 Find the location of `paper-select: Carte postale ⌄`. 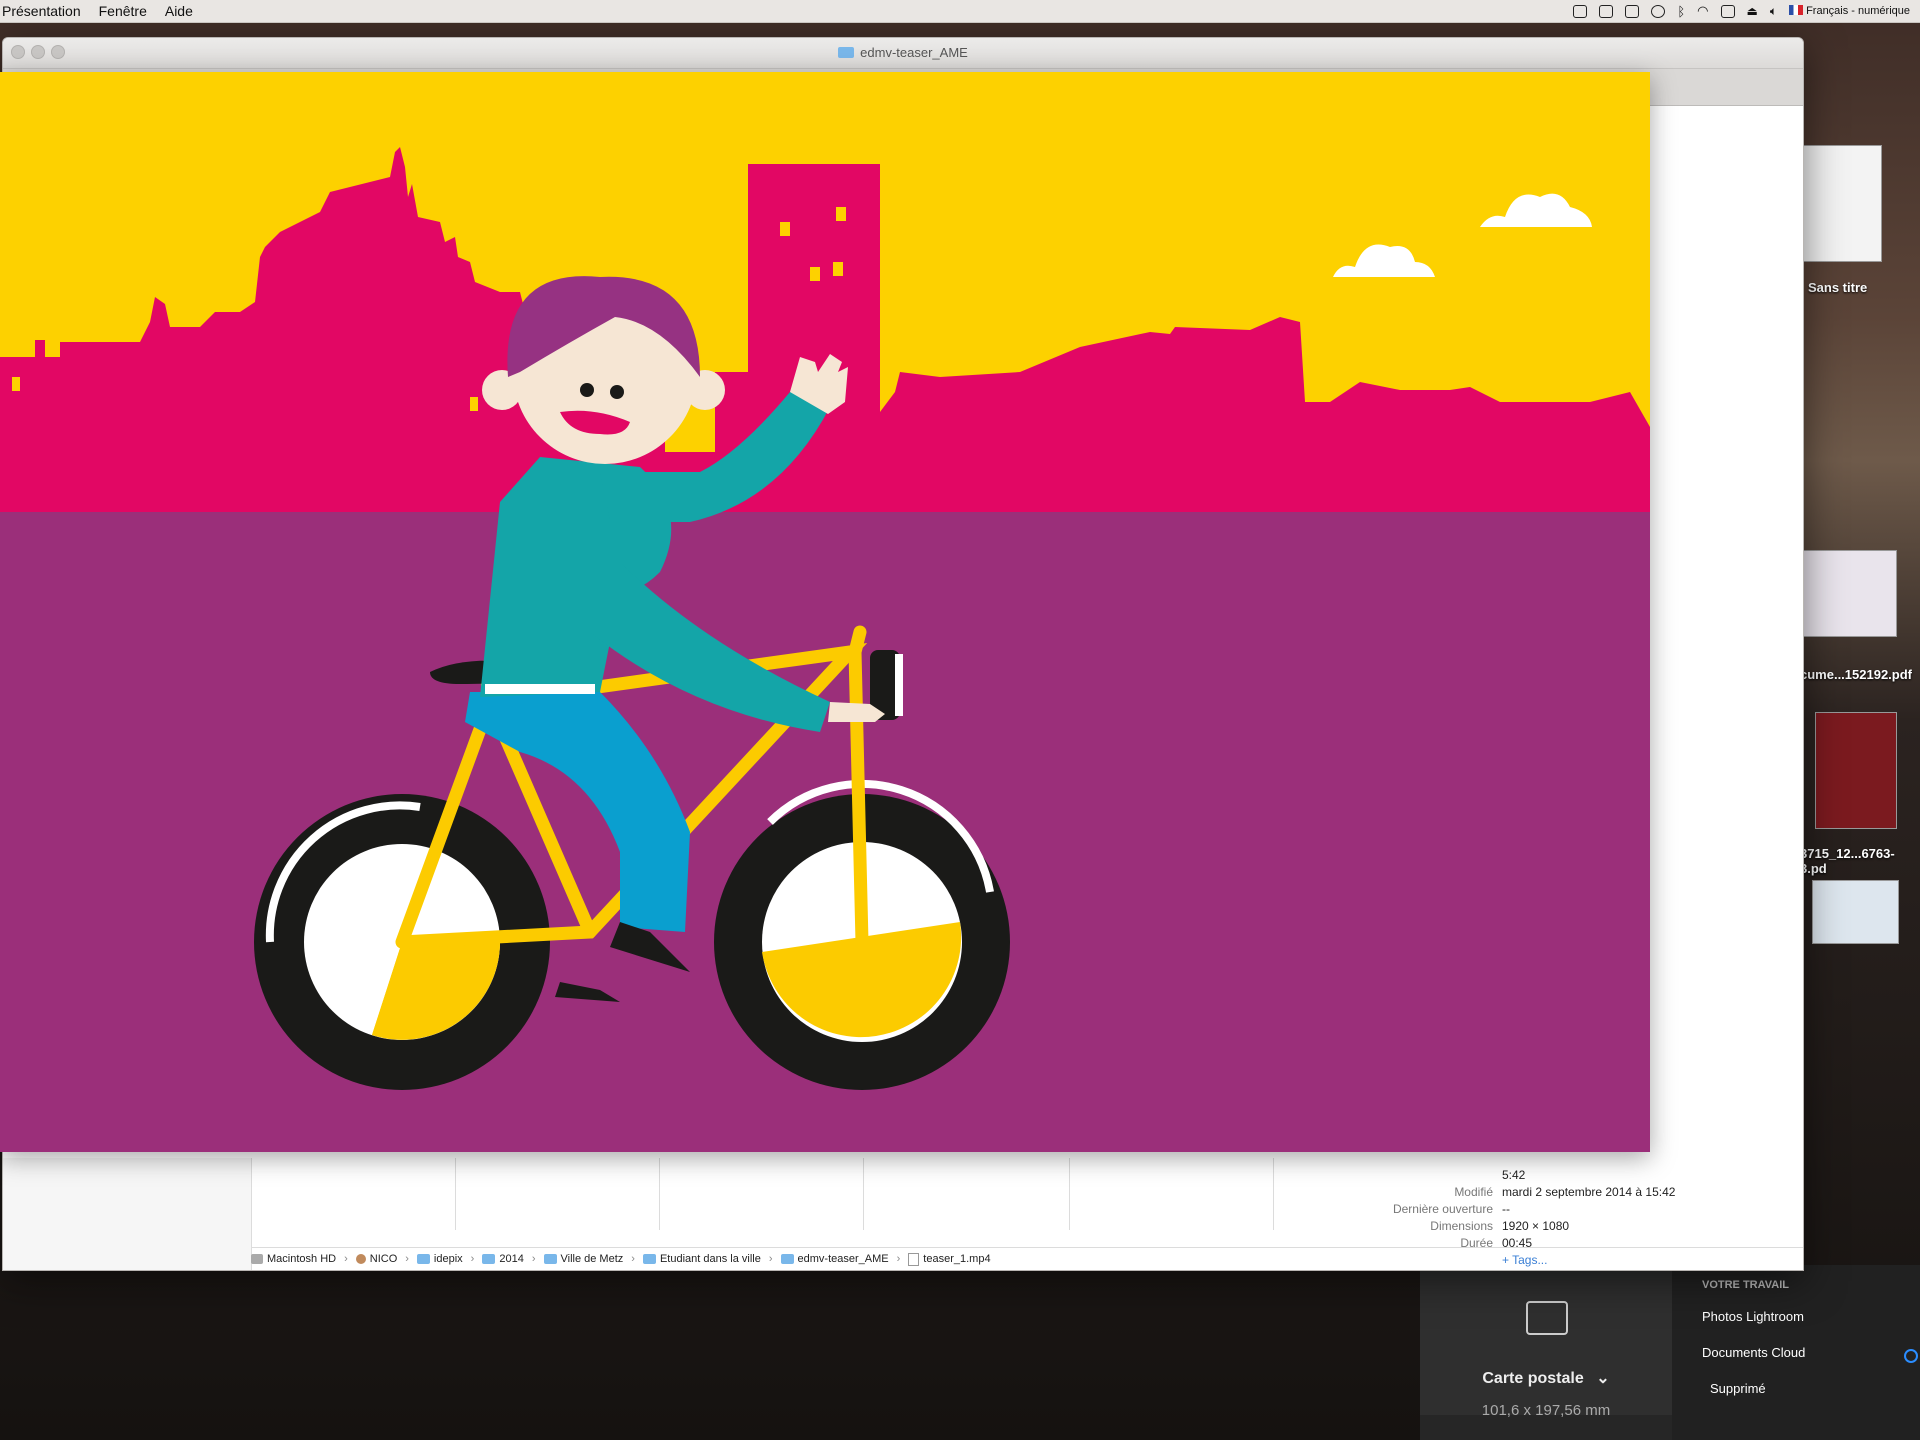

paper-select: Carte postale ⌄ is located at coordinates (1546, 1378).